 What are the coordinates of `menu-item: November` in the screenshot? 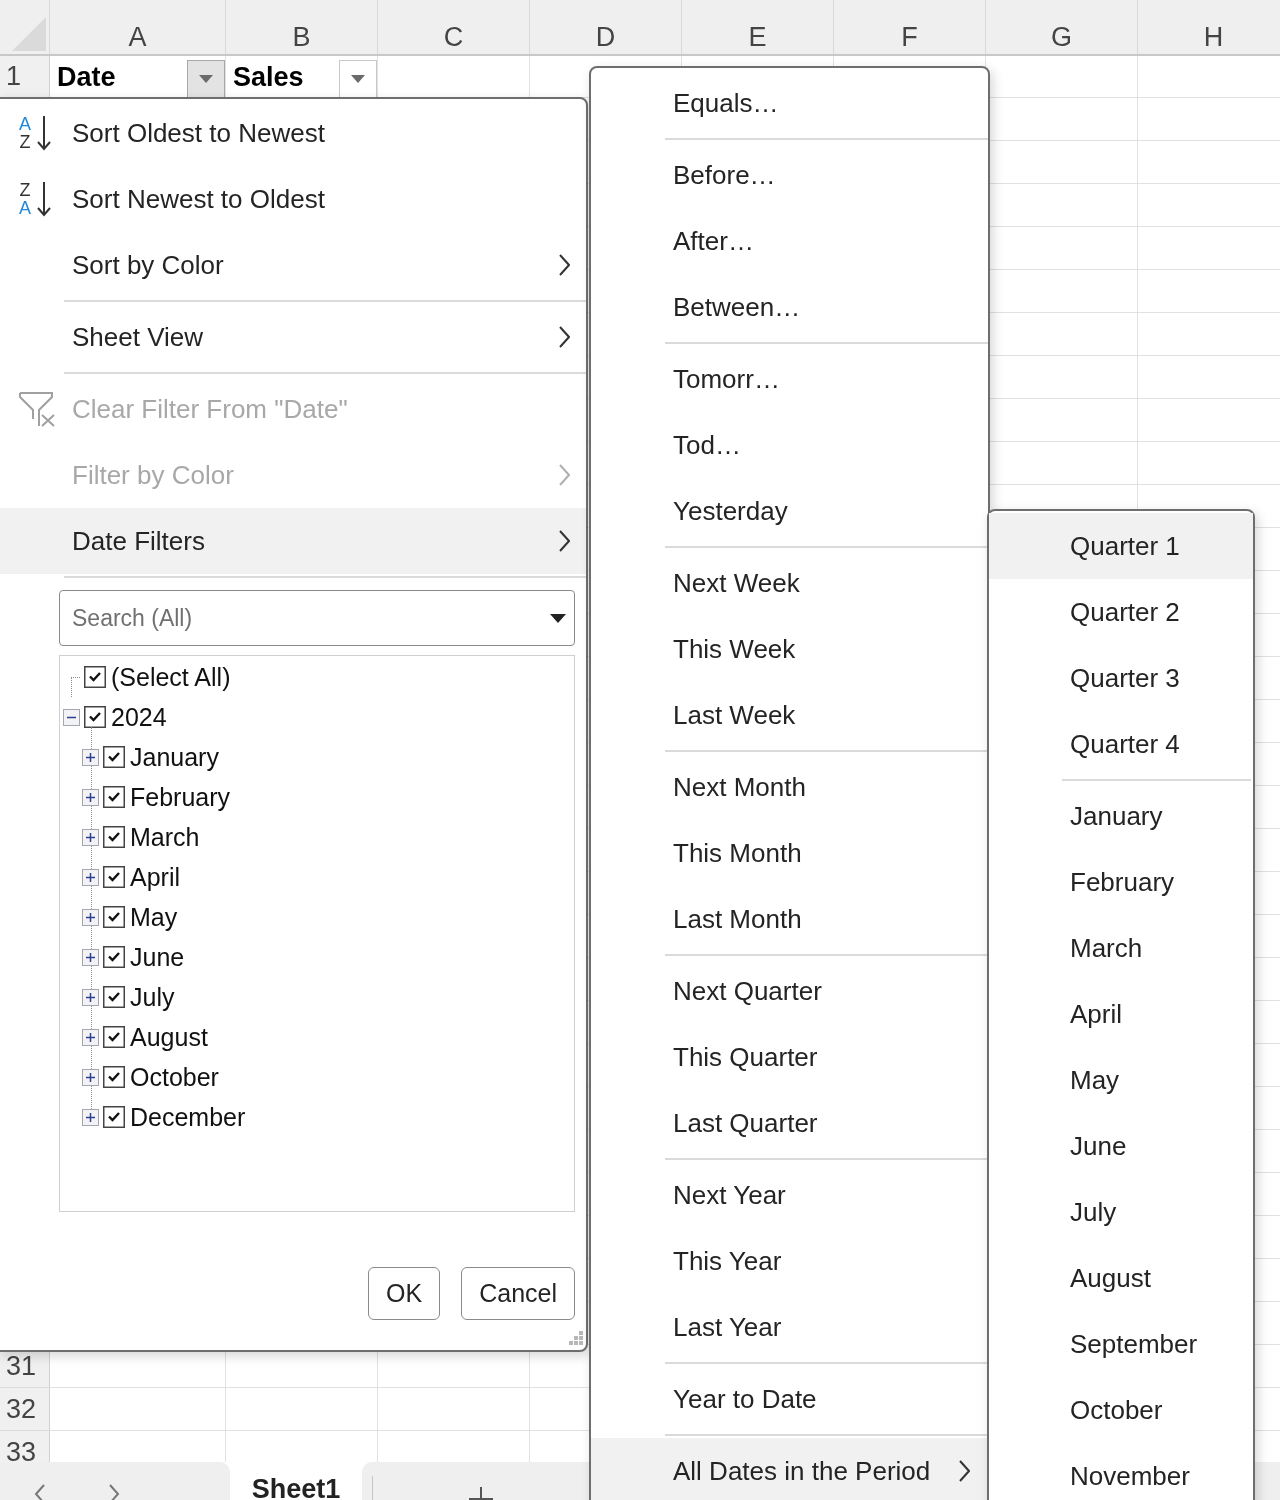 It's located at (1121, 1471).